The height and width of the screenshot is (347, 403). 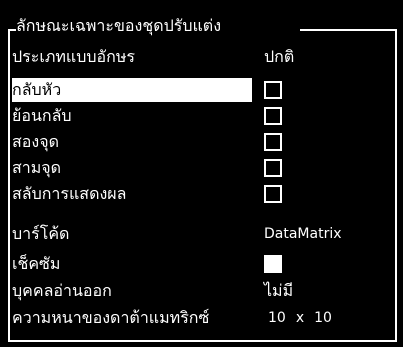 What do you see at coordinates (69, 193) in the screenshot?
I see `toggle-display-label: สลับการแสดงผล` at bounding box center [69, 193].